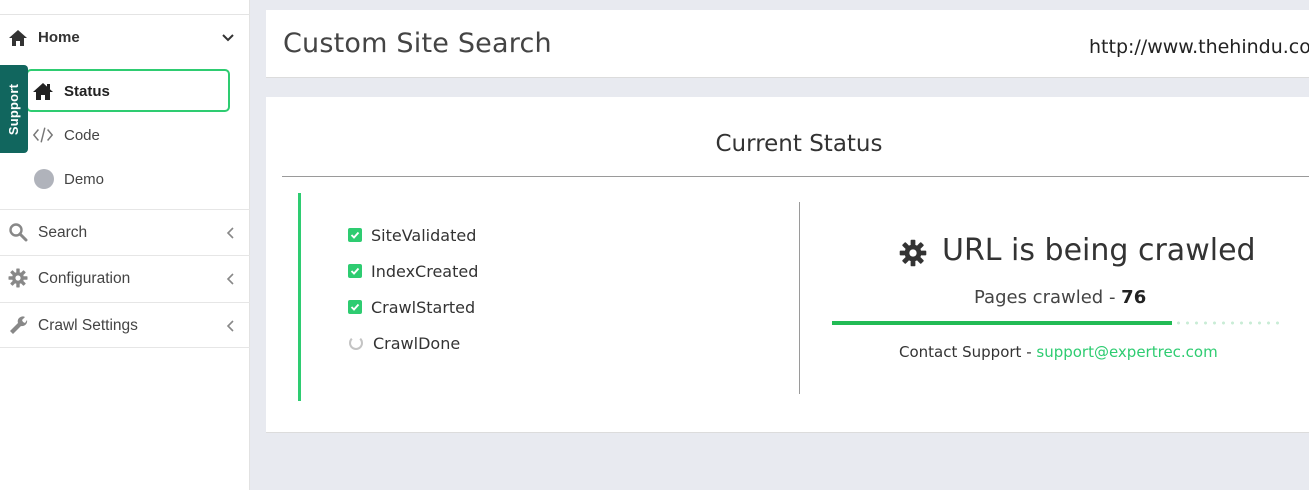  Describe the element at coordinates (1199, 47) in the screenshot. I see `site-url: http://www.thehindu.co` at that location.